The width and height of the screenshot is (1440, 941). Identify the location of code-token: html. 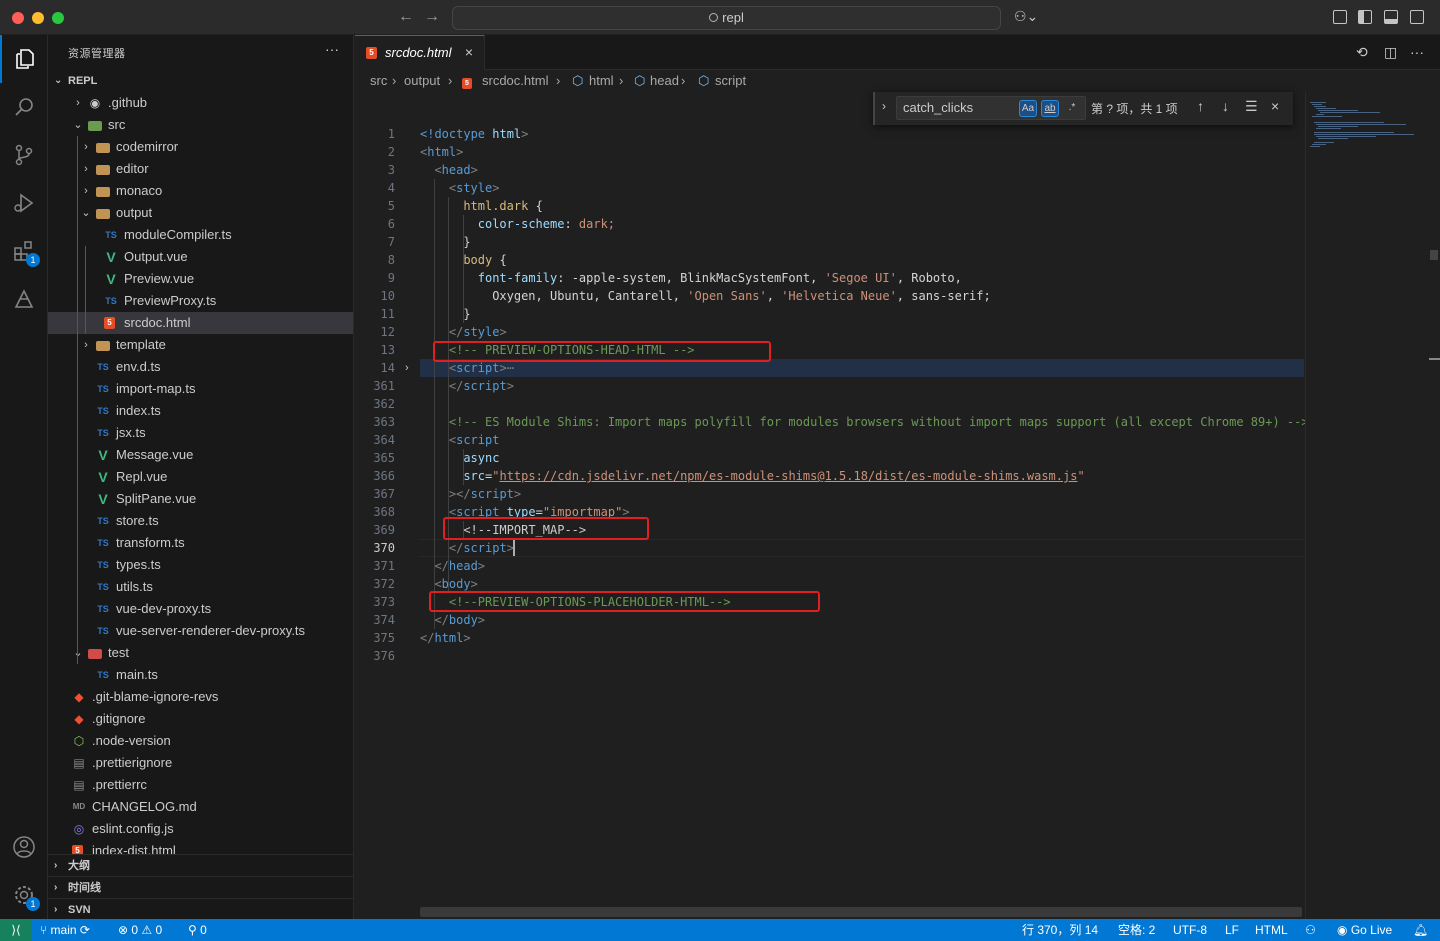
(503, 134).